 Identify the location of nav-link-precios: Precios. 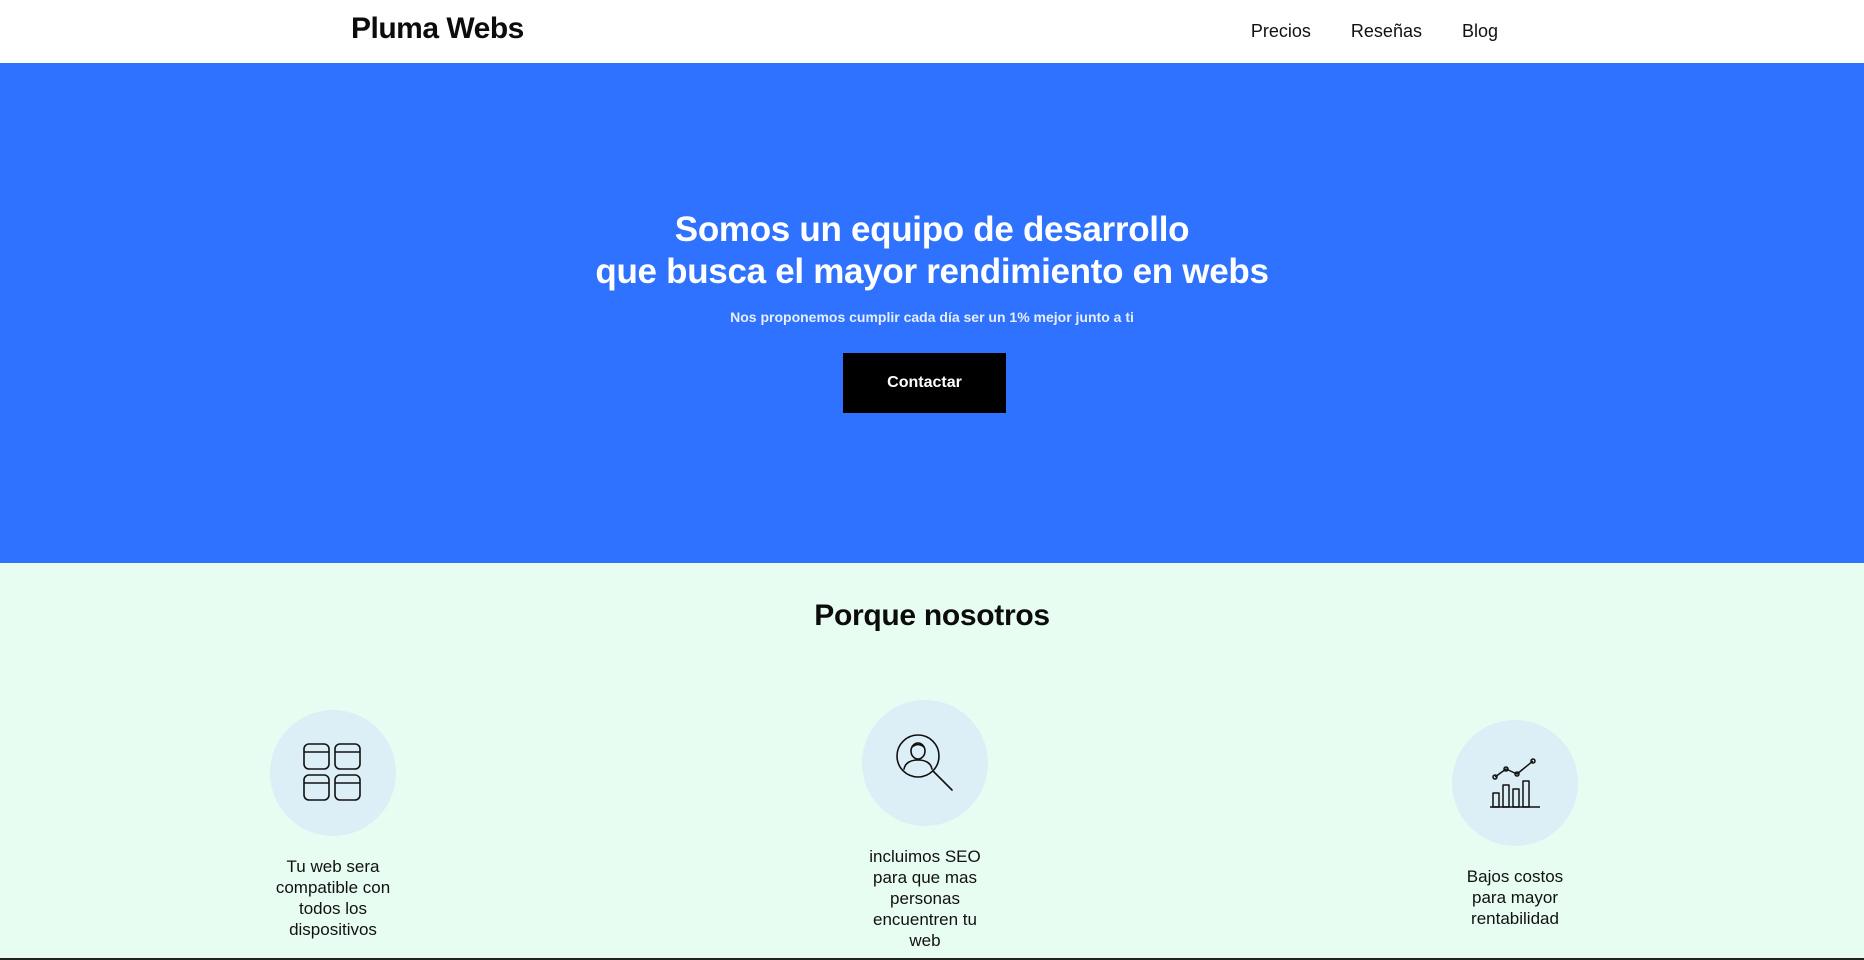
(1281, 31).